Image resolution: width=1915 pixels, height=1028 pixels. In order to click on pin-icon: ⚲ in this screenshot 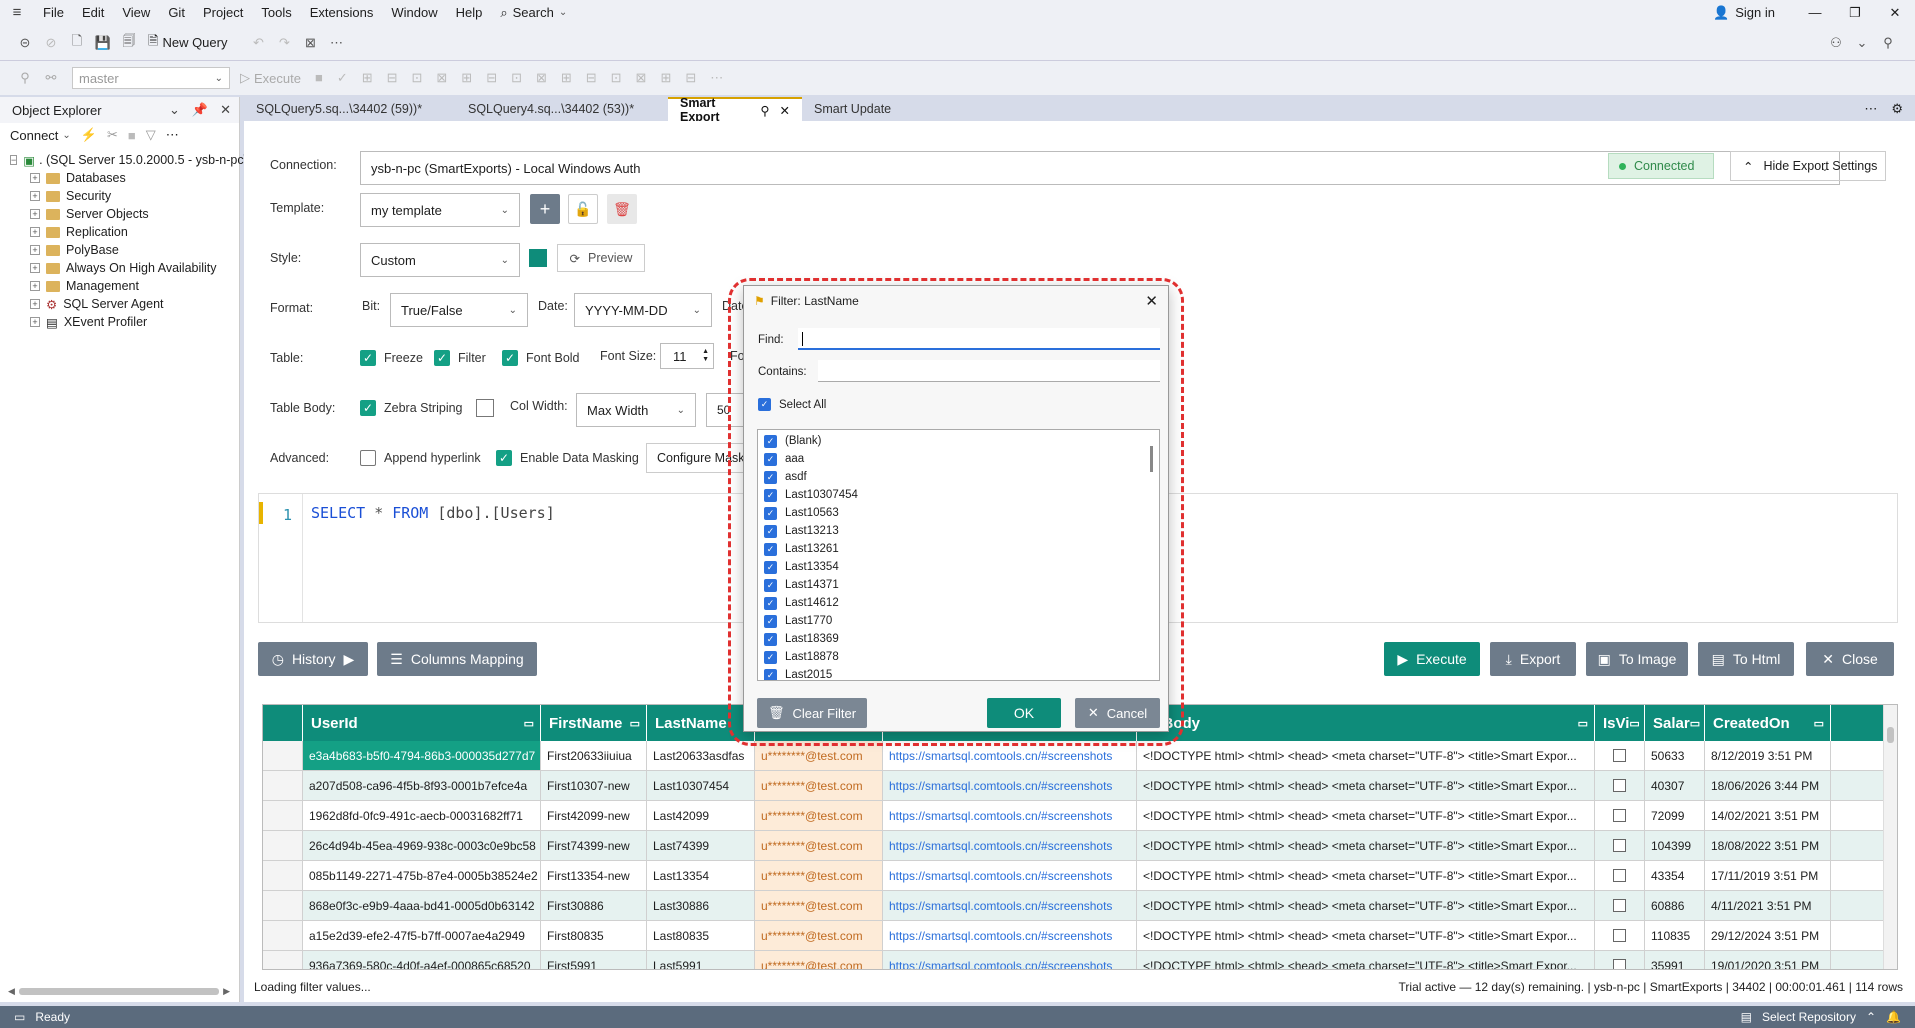, I will do `click(764, 110)`.